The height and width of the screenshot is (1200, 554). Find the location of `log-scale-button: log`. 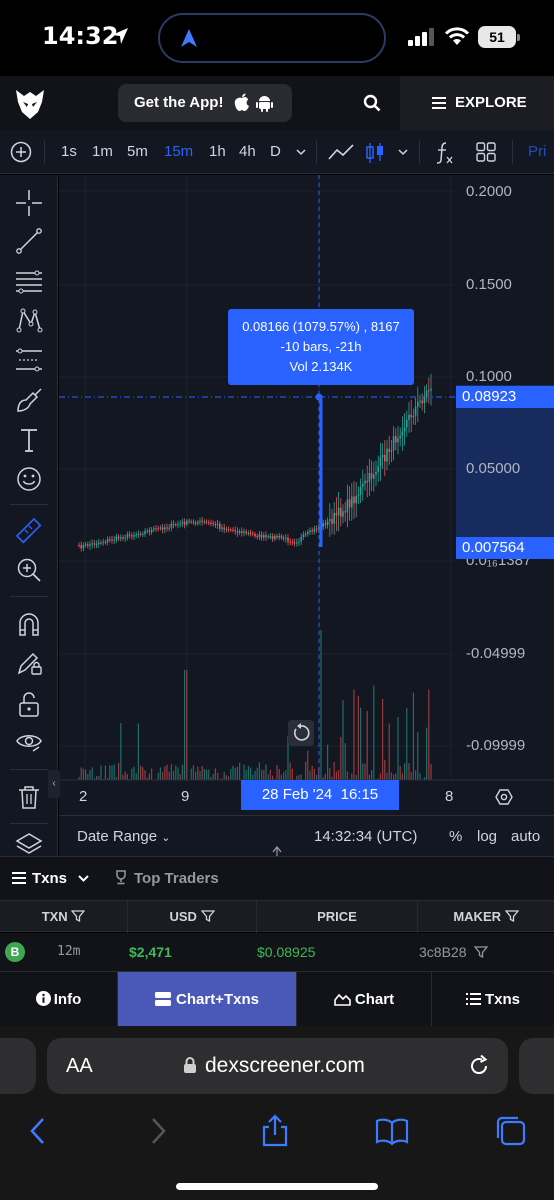

log-scale-button: log is located at coordinates (487, 836).